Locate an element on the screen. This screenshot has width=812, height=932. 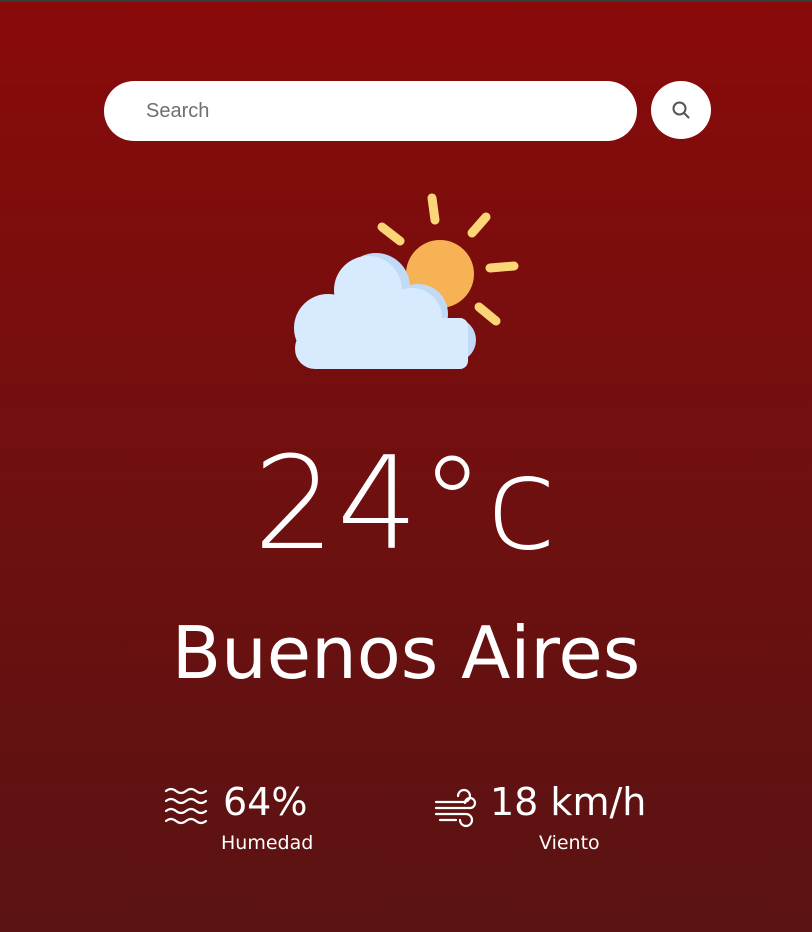
partly-cloudy-icon is located at coordinates (406, 281).